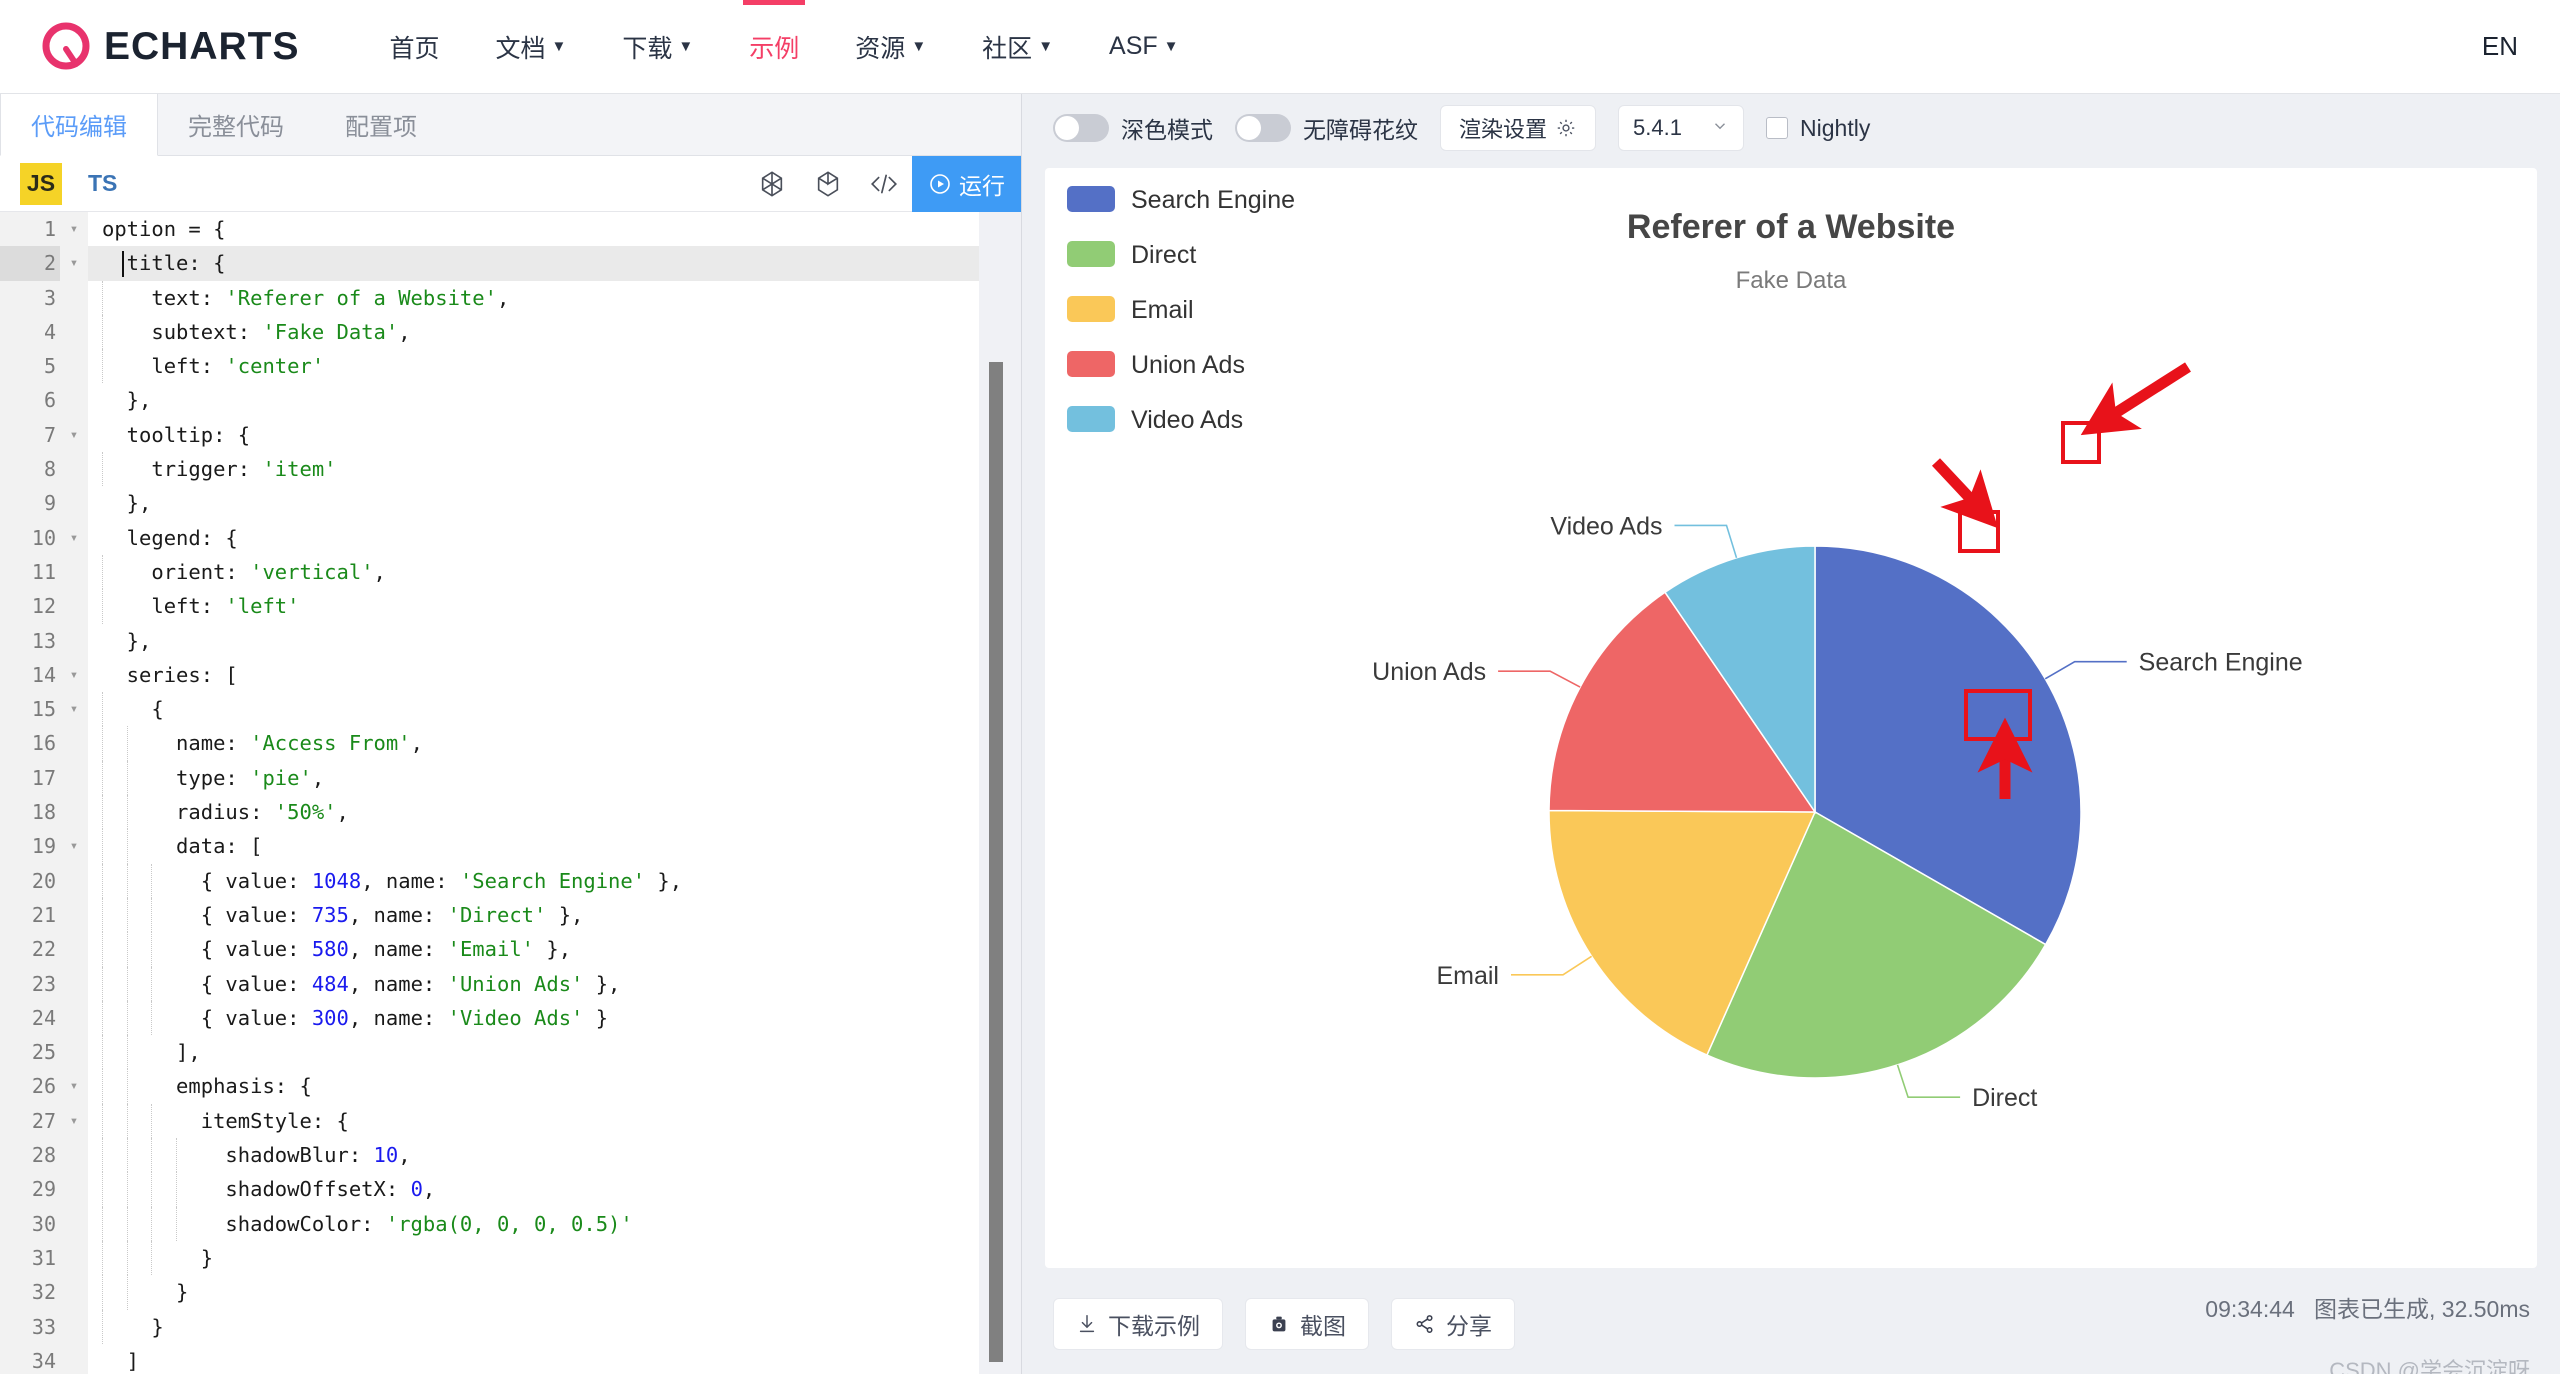  I want to click on video-ads-arrow, so click(2135, 399).